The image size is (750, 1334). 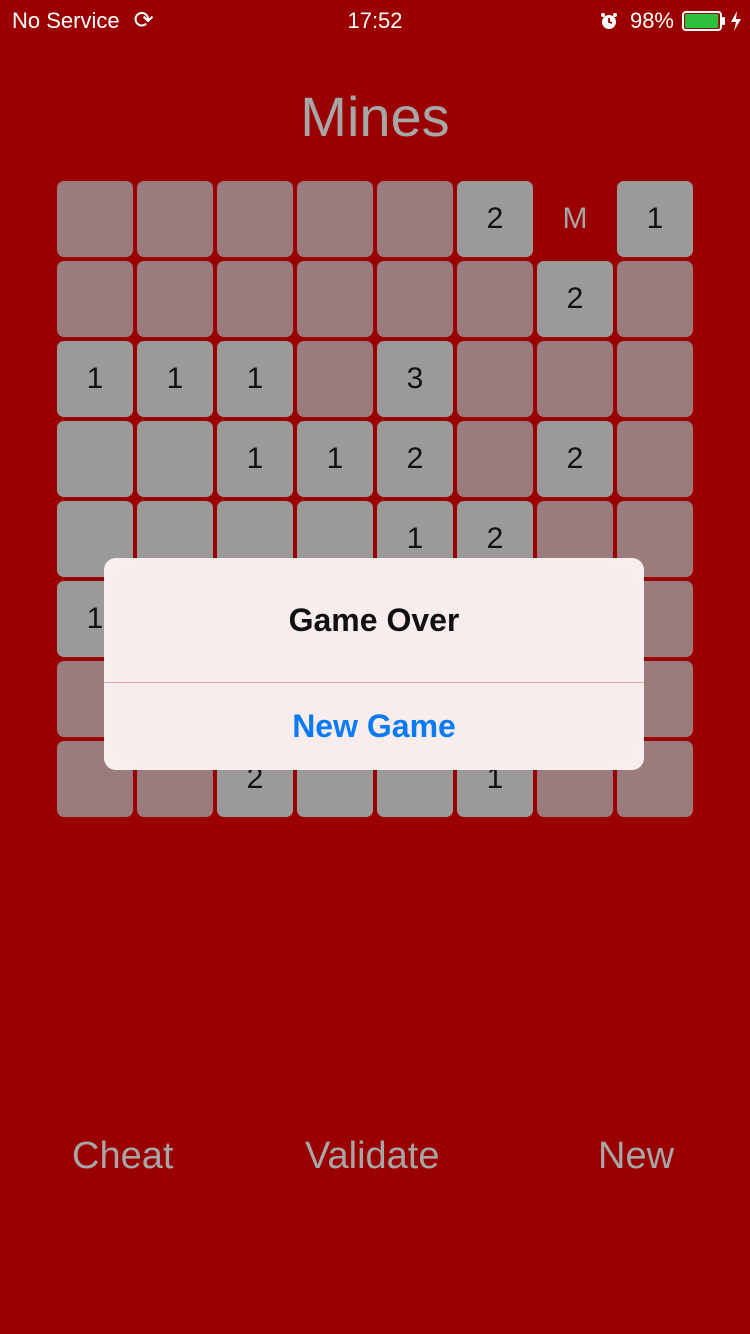 I want to click on new-button: New, so click(x=636, y=1156).